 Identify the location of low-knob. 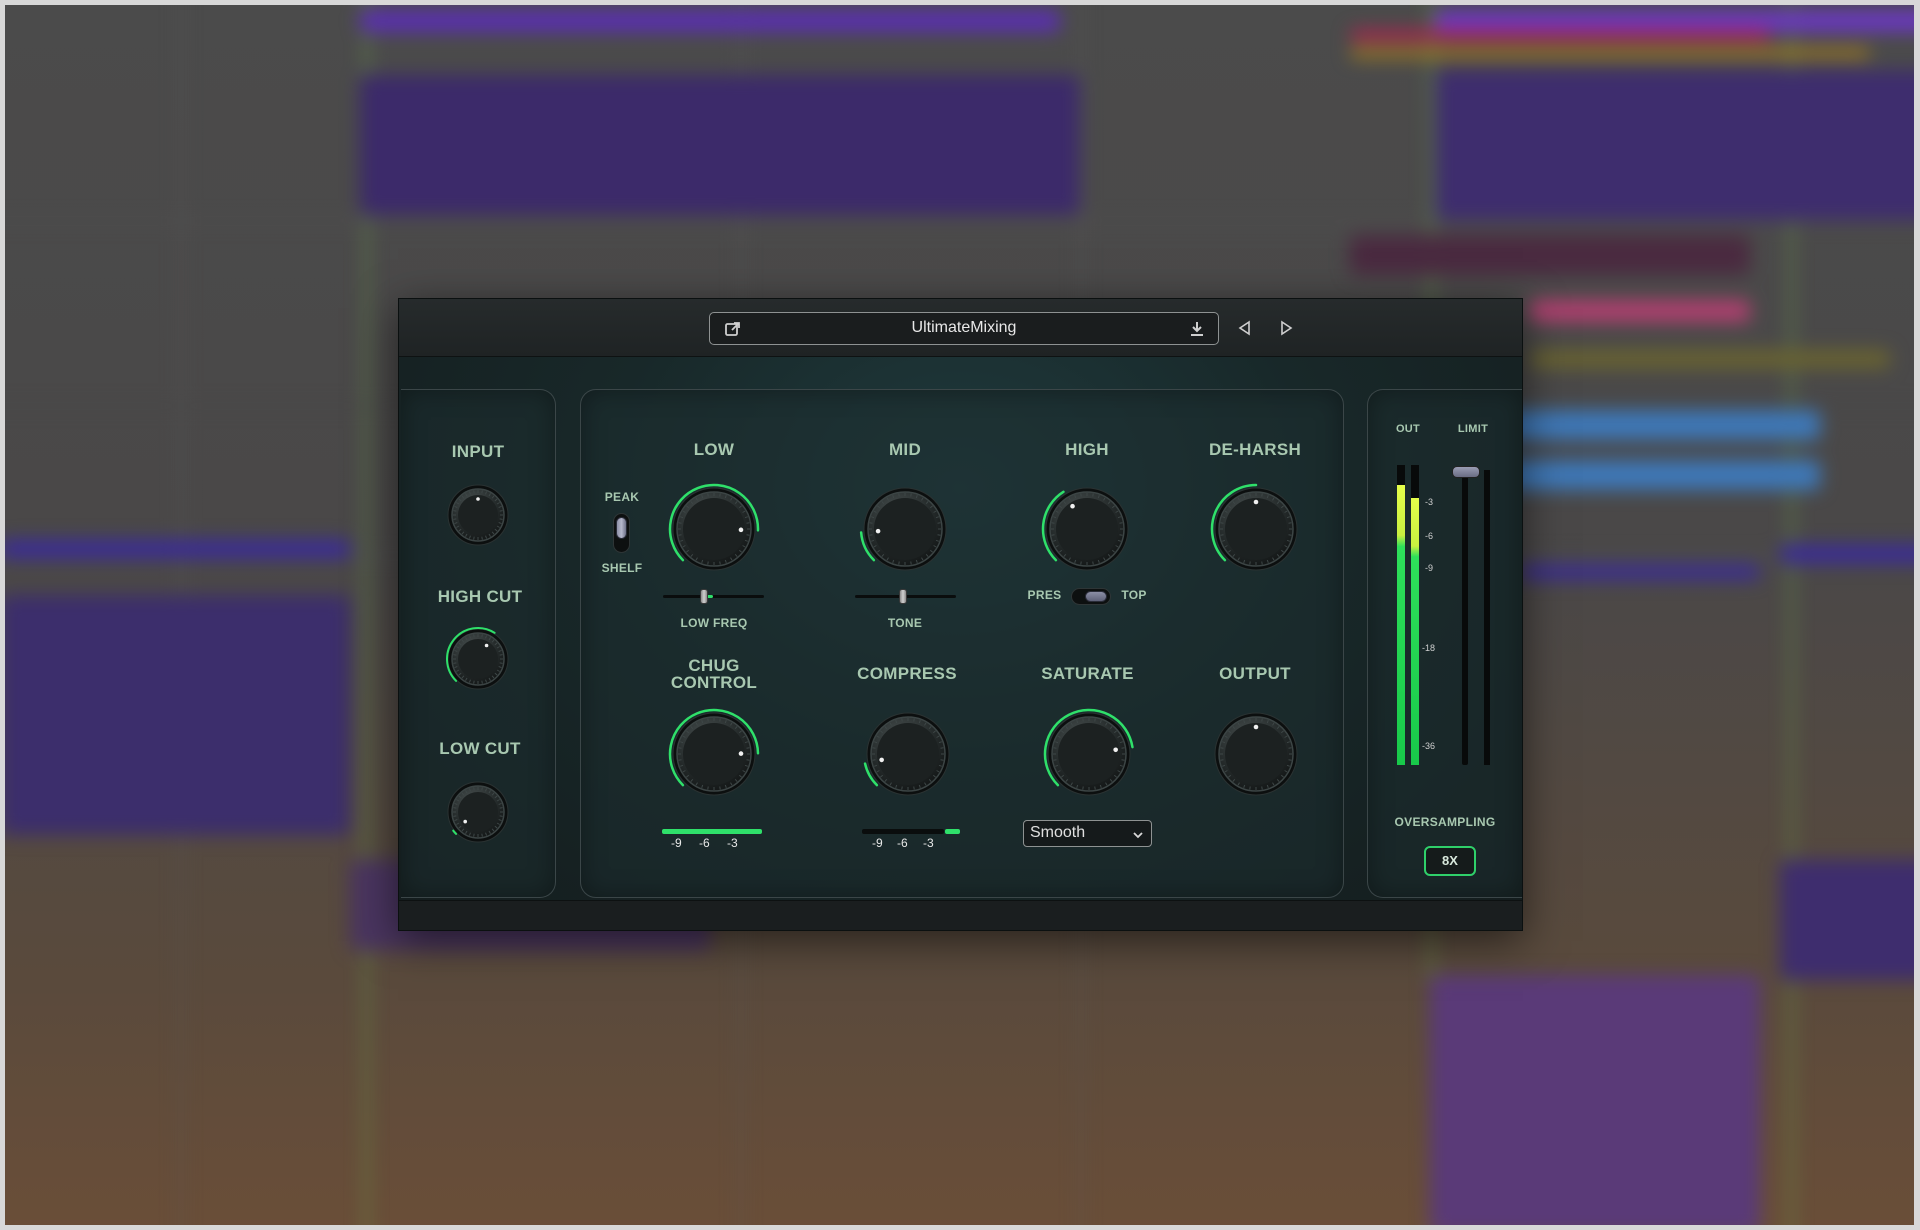
(714, 529).